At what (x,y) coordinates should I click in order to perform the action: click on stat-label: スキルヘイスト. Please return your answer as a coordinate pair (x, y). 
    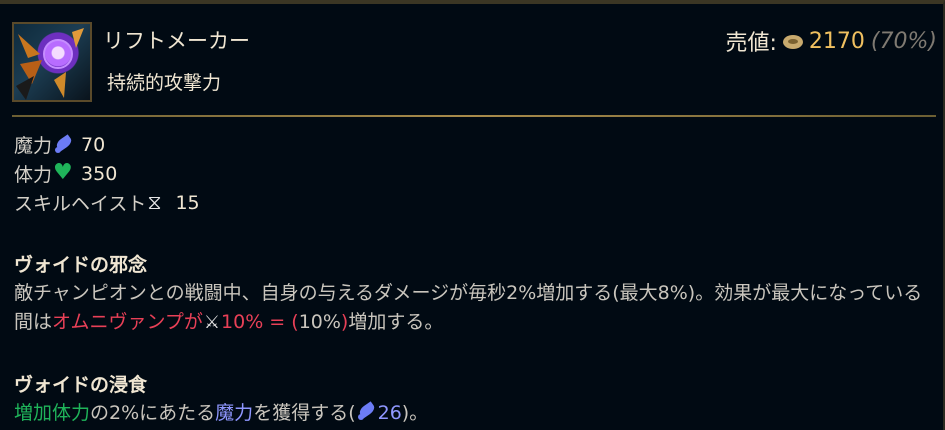
    Looking at the image, I should click on (80, 204).